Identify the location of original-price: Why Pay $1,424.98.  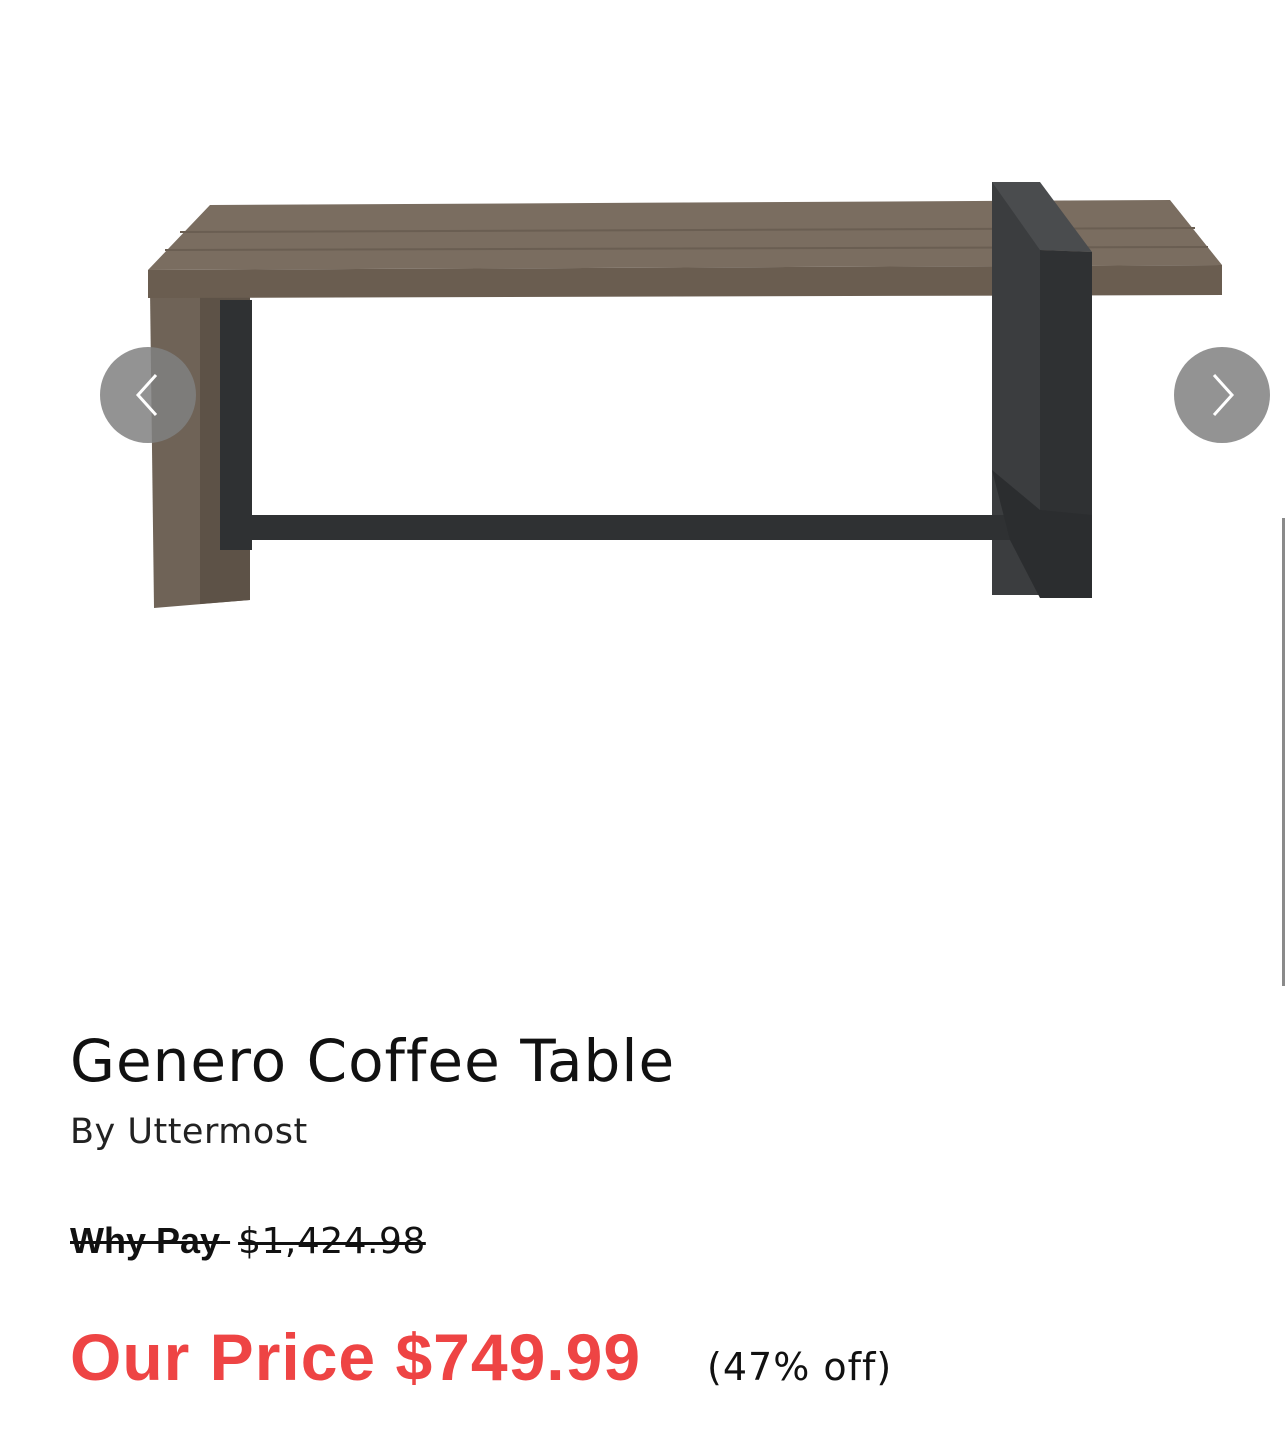
(645, 1241).